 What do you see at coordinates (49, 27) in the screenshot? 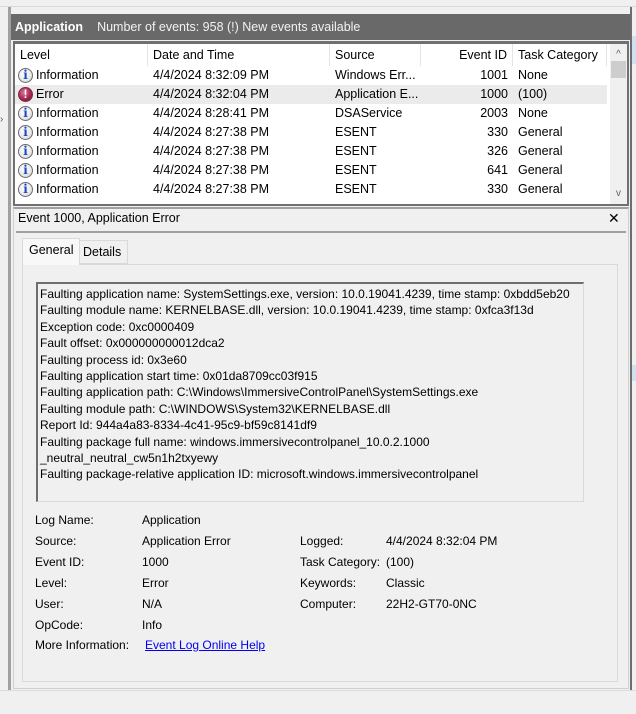
I see `log-title: Application` at bounding box center [49, 27].